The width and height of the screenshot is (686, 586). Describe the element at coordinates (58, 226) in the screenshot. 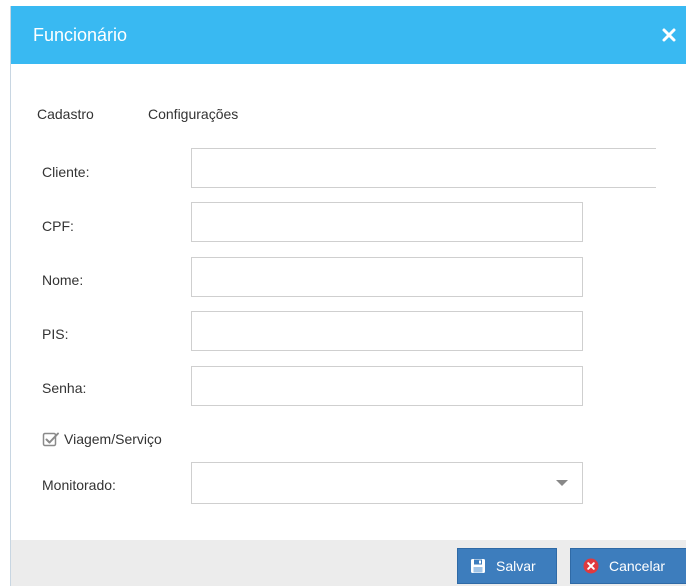

I see `cpf-label: CPF:` at that location.